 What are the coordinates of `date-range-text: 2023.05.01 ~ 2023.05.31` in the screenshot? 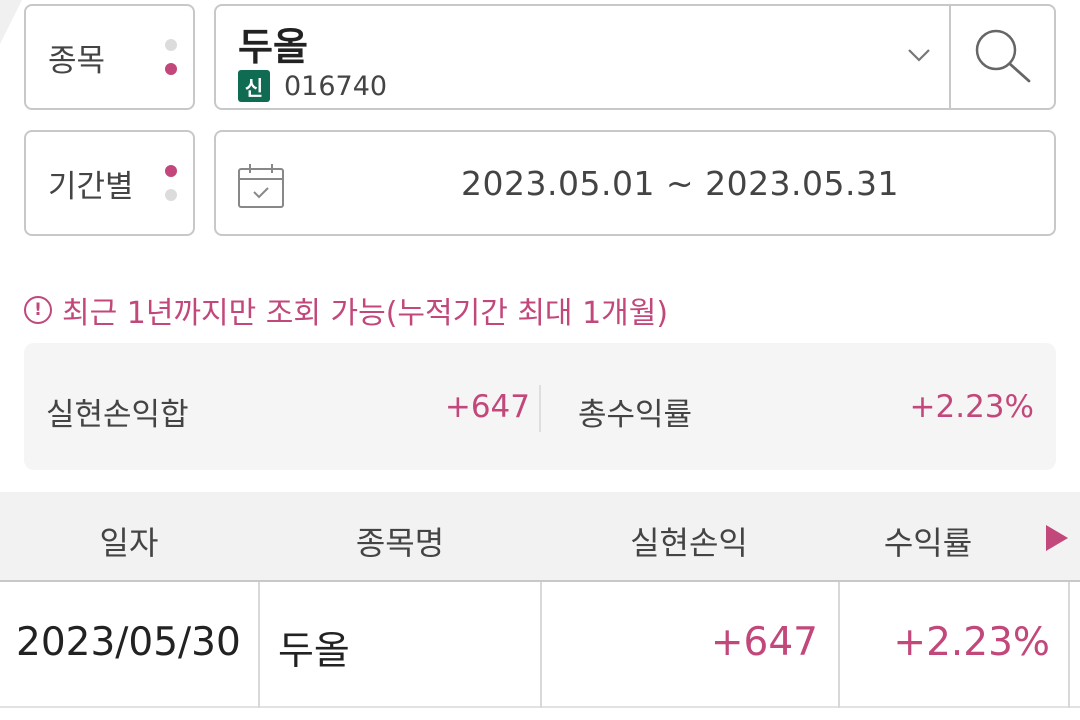 It's located at (680, 183).